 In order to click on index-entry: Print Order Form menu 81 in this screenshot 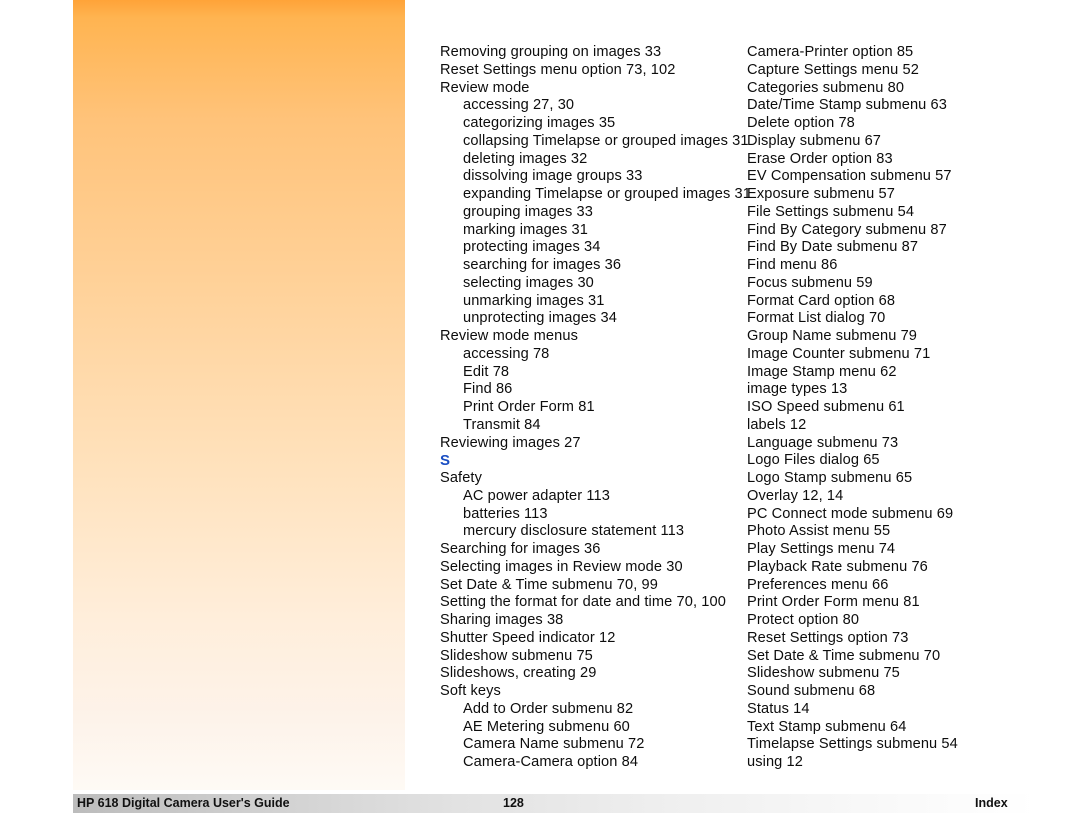, I will do `click(833, 602)`.